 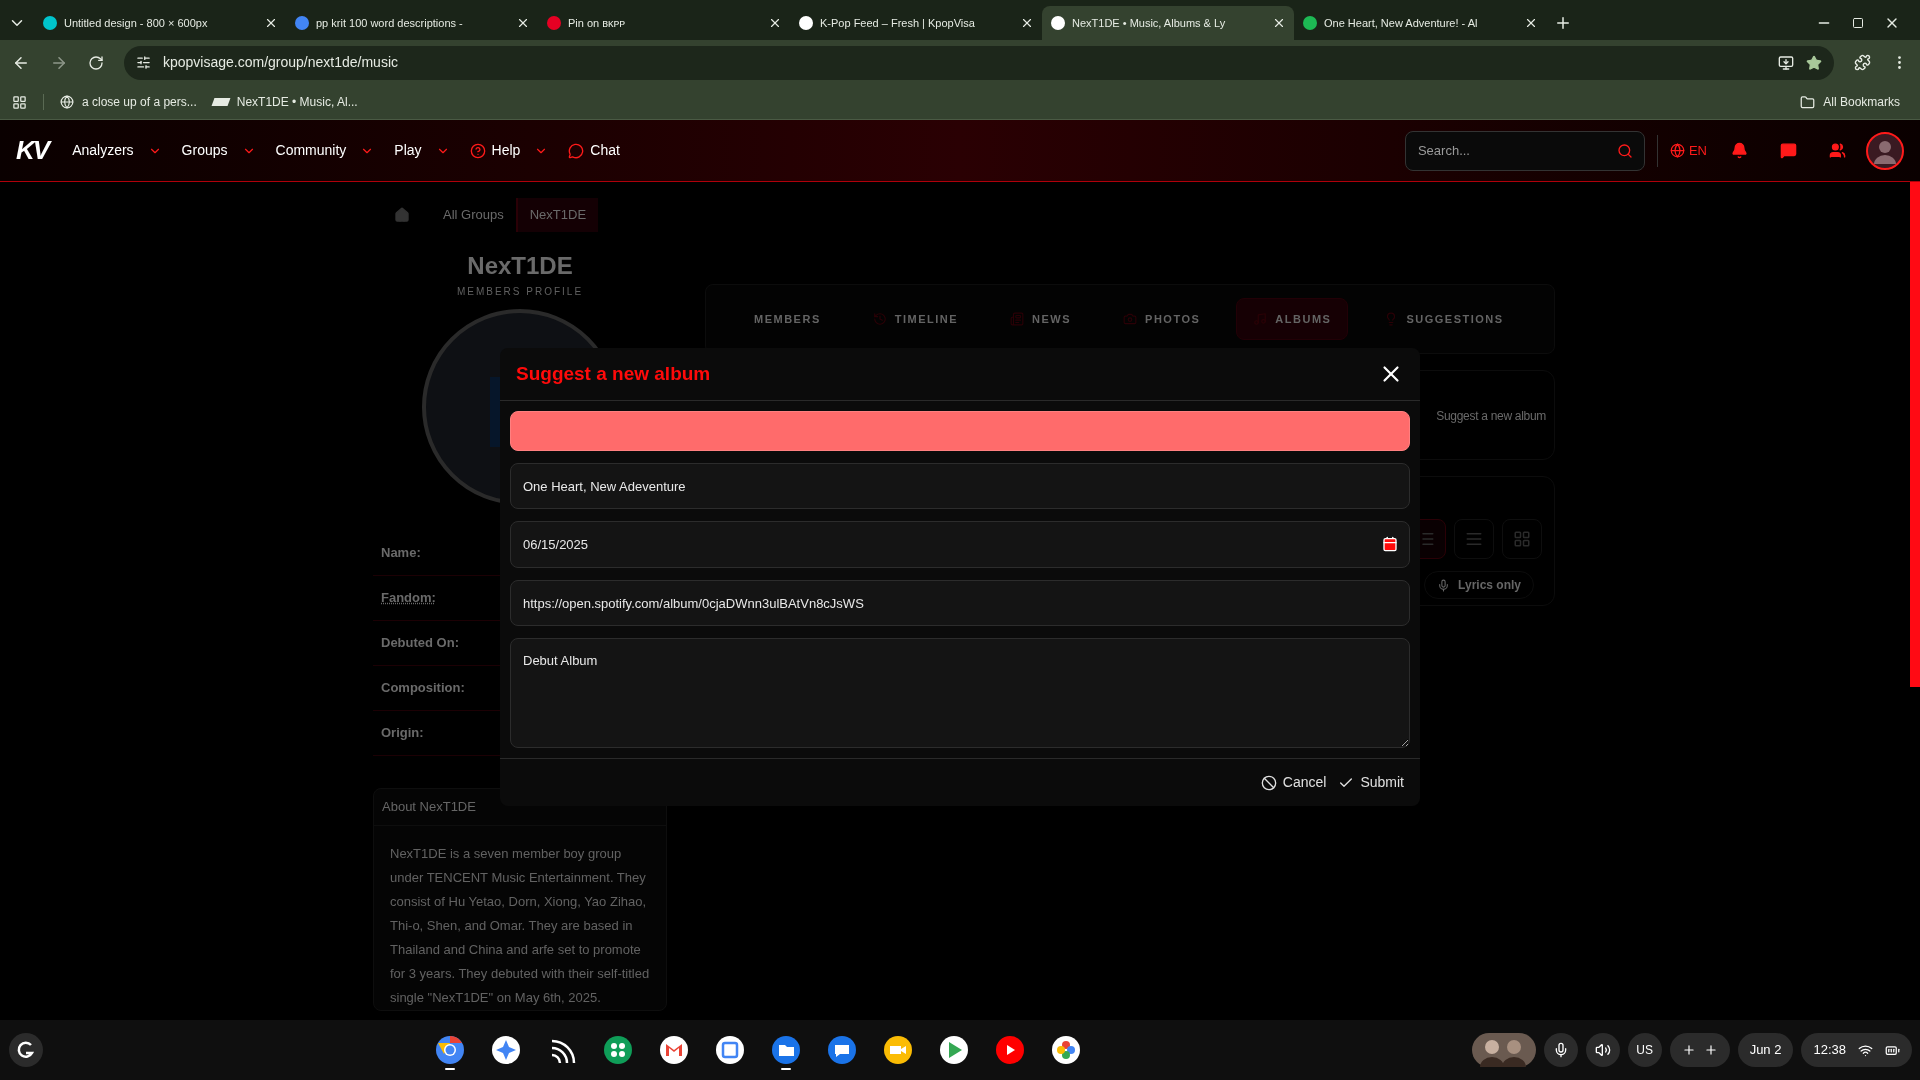 I want to click on url-text: kpopvisage.com/group/next1de/music, so click(x=281, y=62).